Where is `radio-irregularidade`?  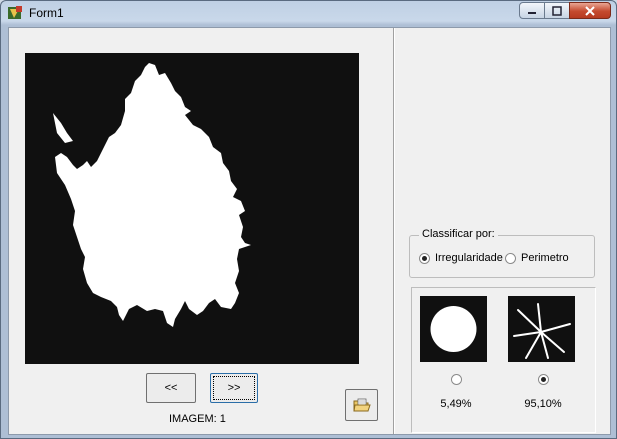
radio-irregularidade is located at coordinates (424, 258).